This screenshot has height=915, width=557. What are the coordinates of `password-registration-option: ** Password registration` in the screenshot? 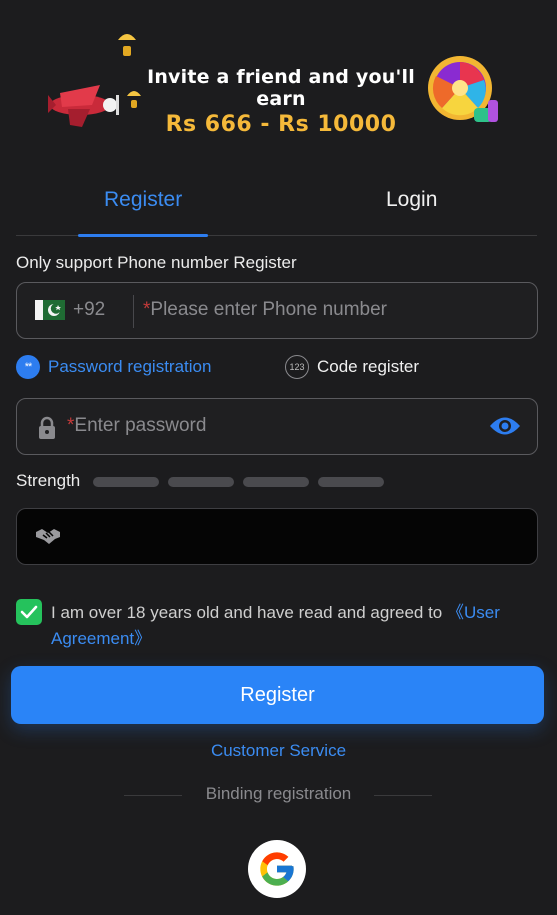 It's located at (113, 367).